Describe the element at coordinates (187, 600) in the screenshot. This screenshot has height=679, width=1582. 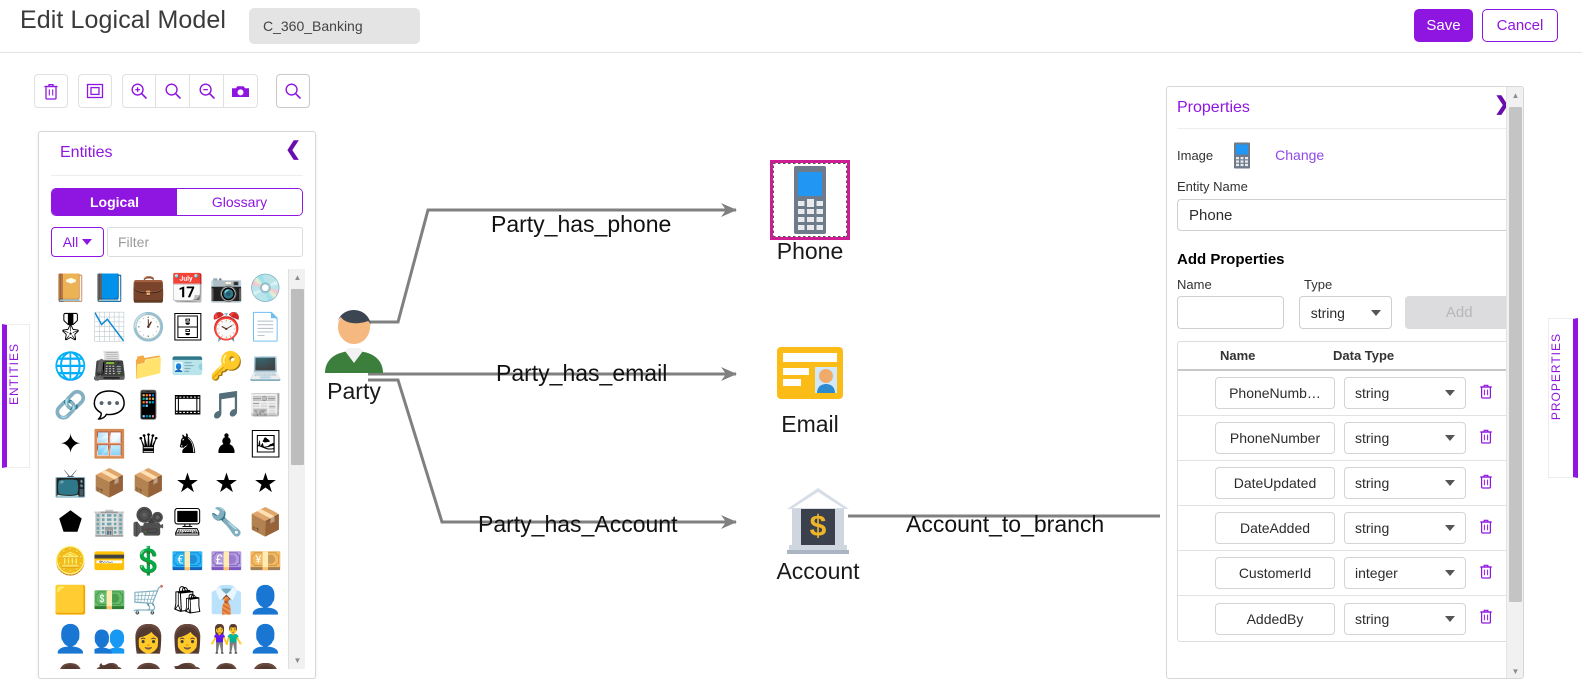
I see `entity-icon-option: 🛍` at that location.